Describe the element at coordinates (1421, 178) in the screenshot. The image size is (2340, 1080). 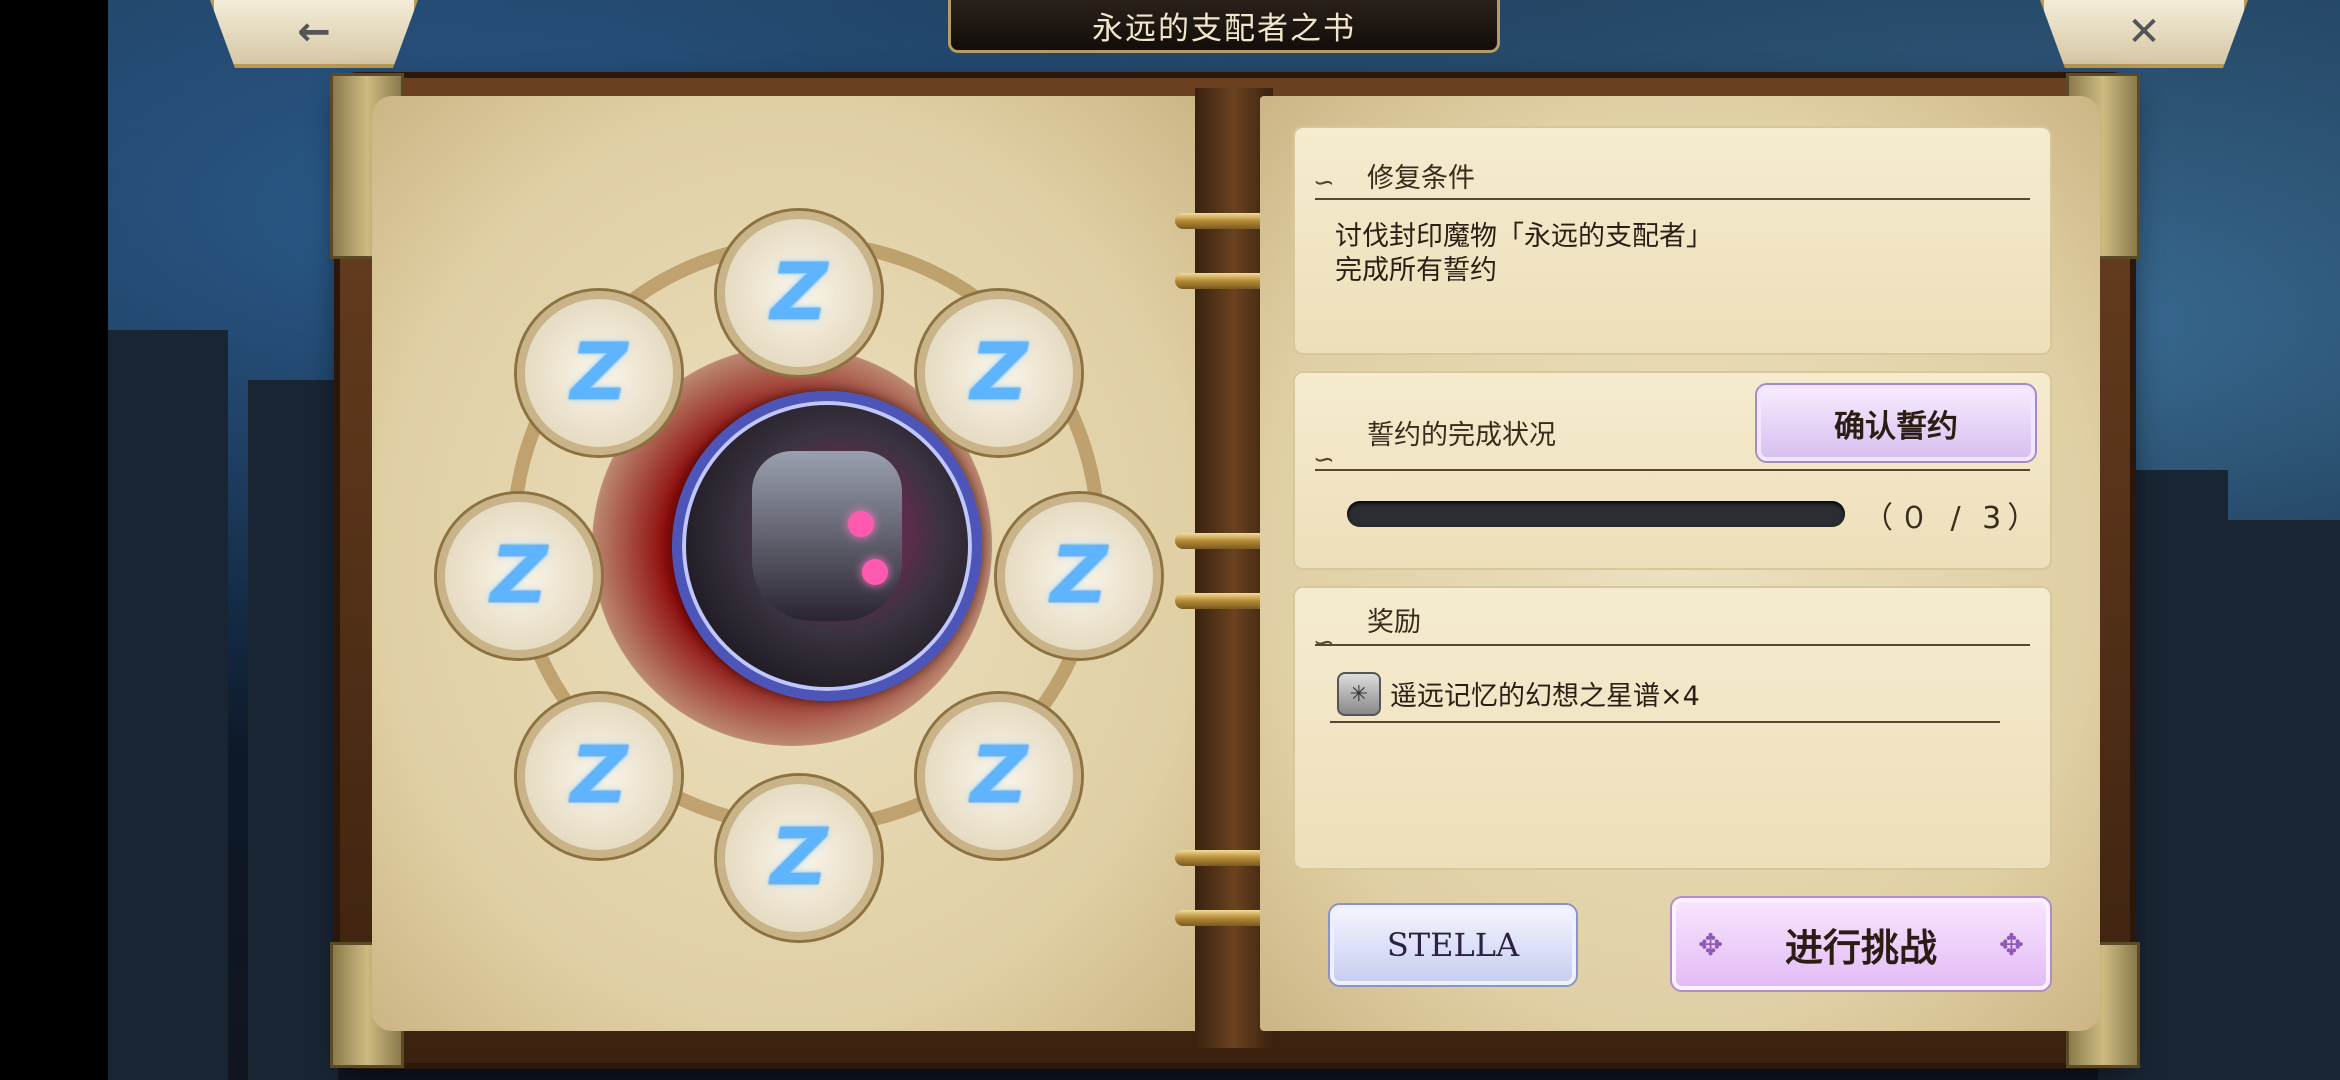
I see `section-title: 修复条件` at that location.